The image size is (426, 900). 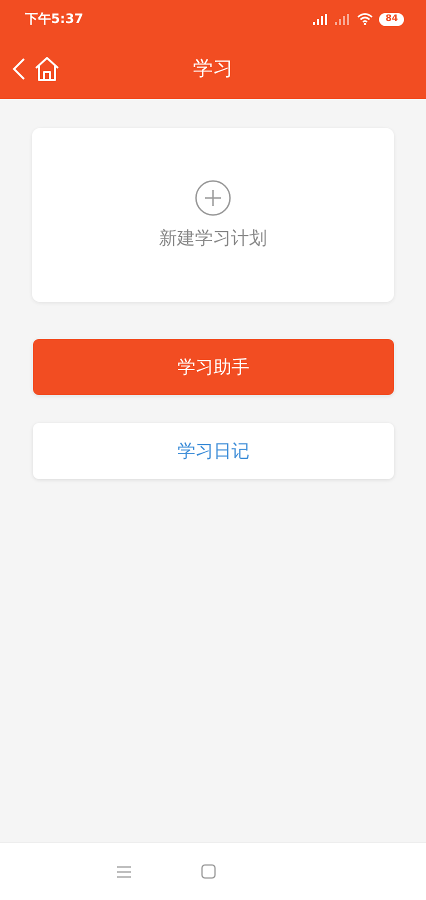 I want to click on home-square-icon, so click(x=208, y=871).